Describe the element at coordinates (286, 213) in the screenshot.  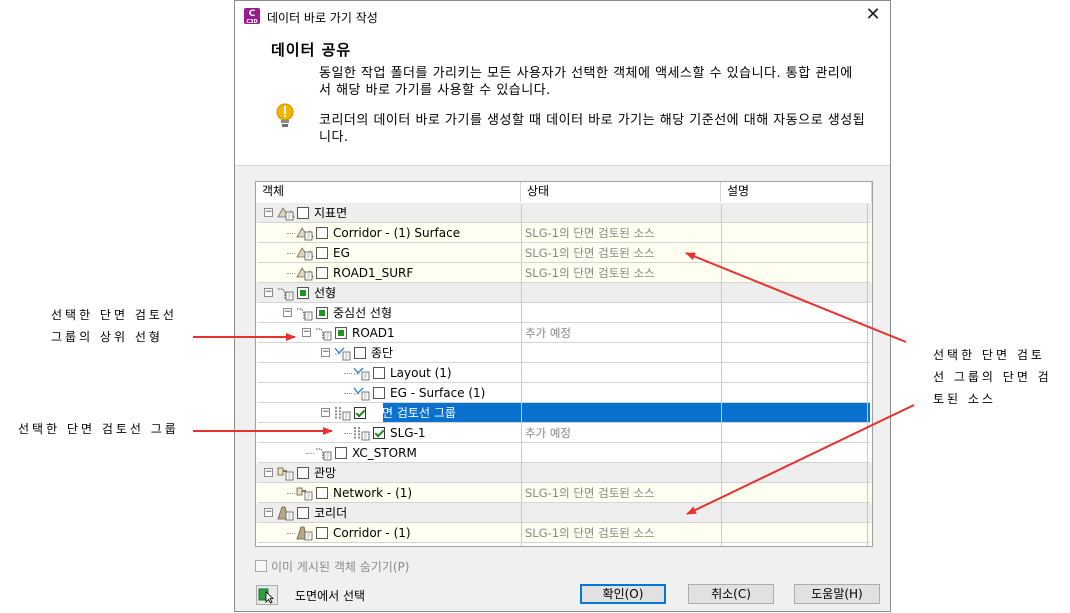
I see `surface-icon` at that location.